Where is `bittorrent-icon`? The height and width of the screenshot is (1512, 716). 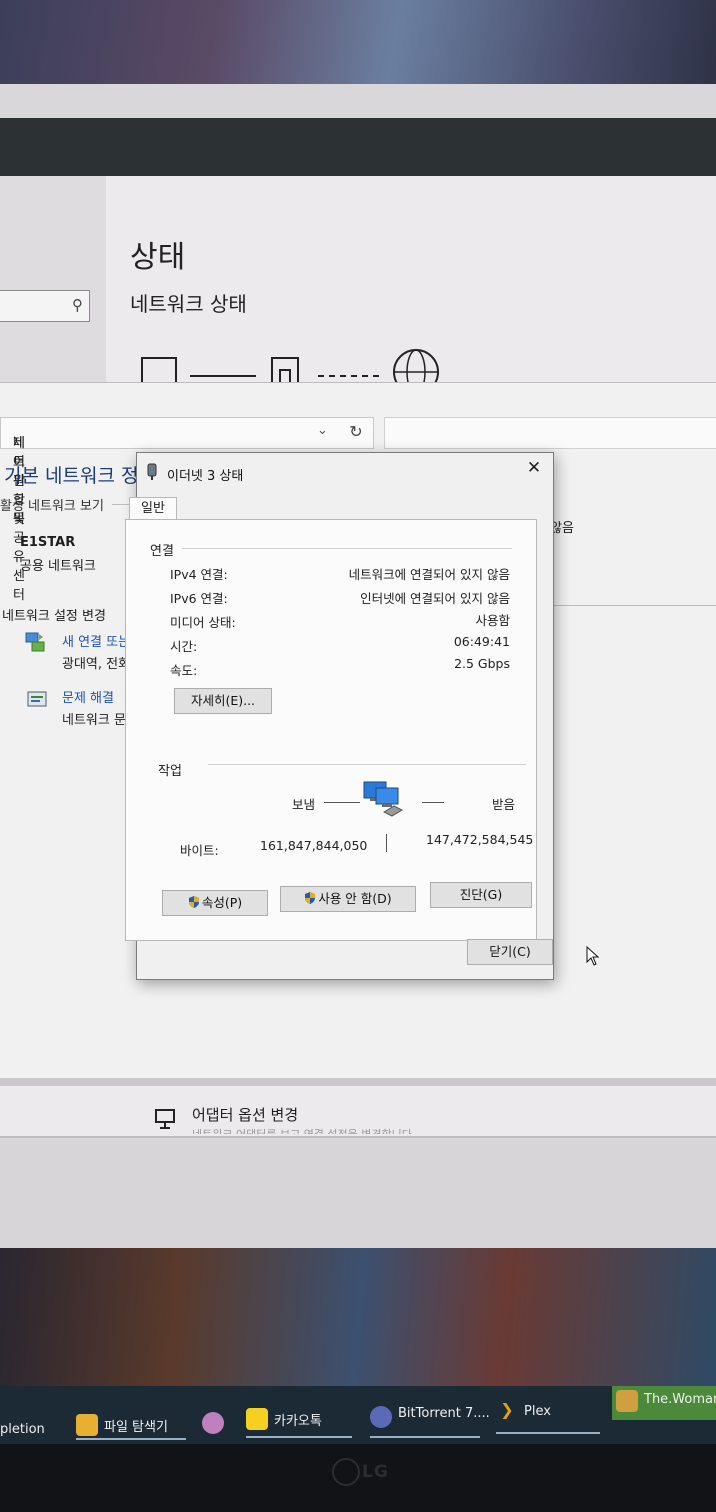
bittorrent-icon is located at coordinates (381, 1417).